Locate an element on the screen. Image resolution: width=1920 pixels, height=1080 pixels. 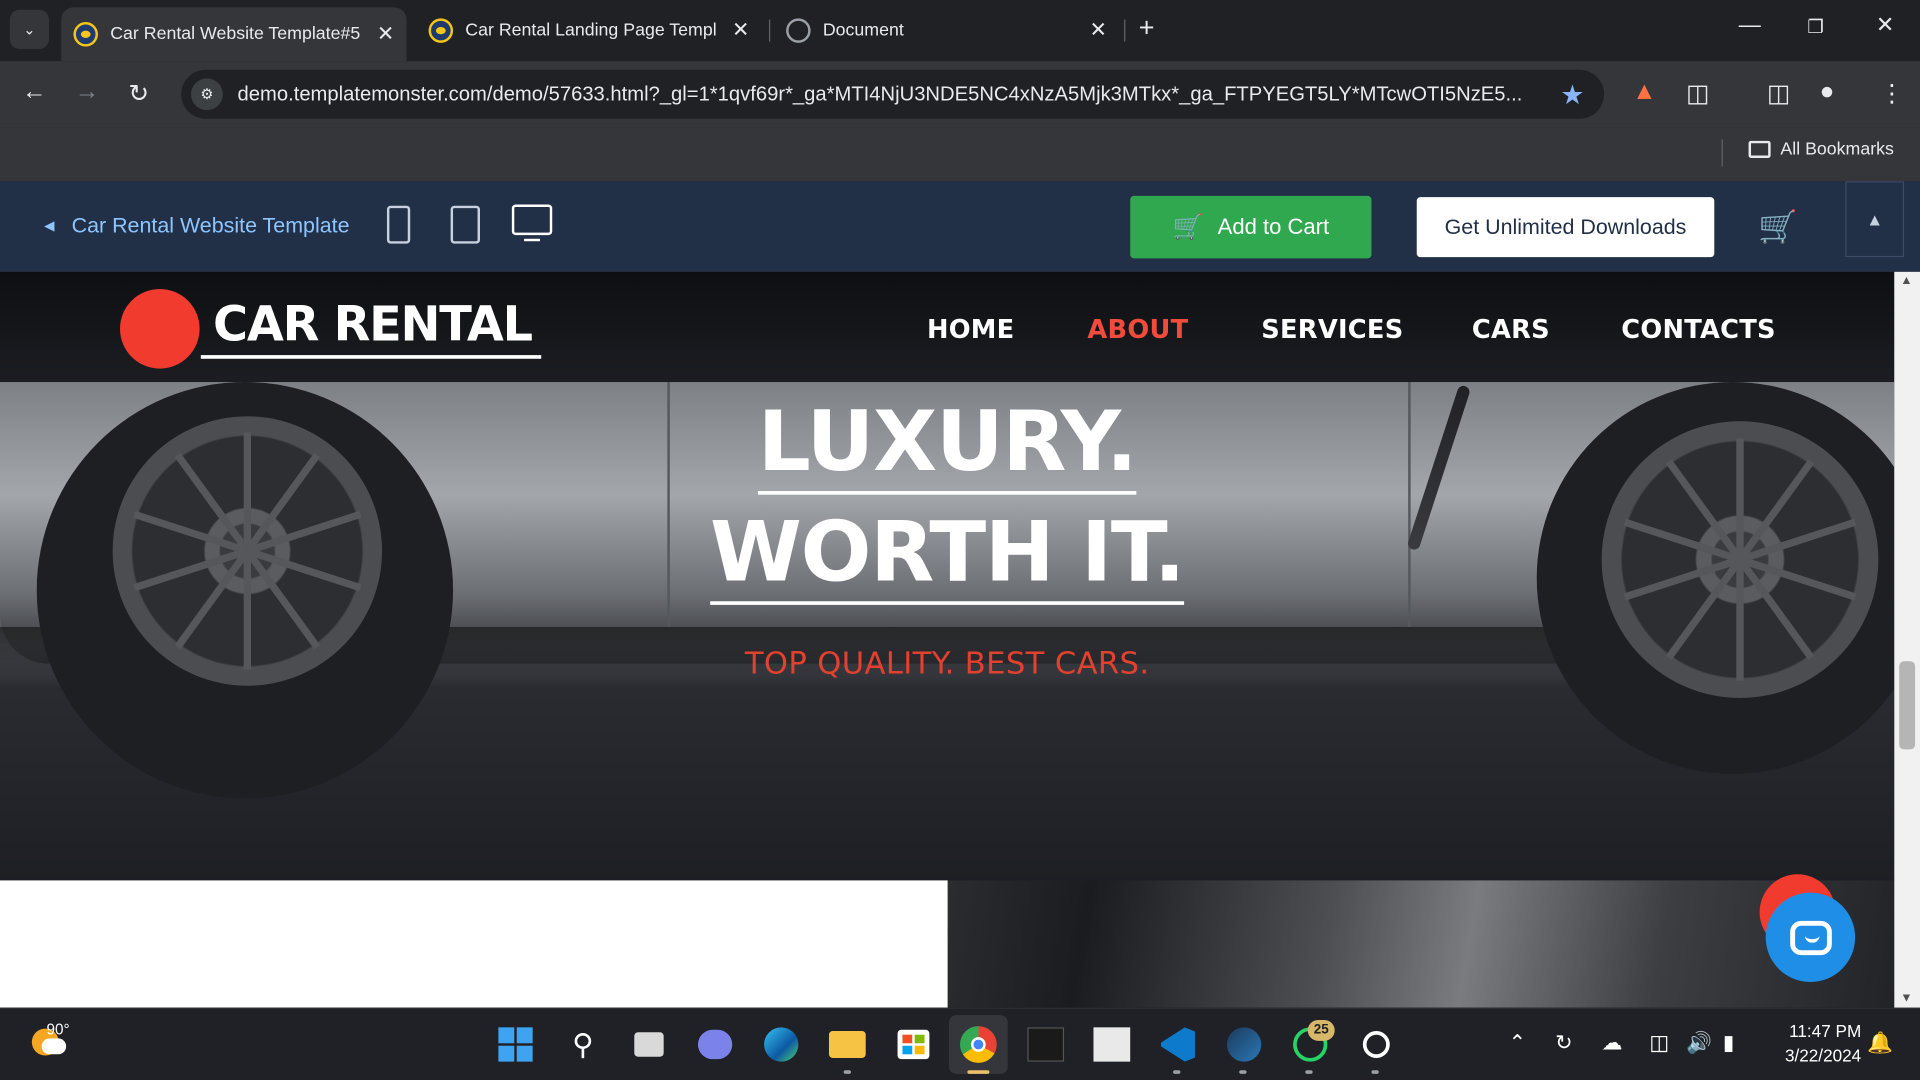
unlimited-label: Get Unlimited Downloads is located at coordinates (1565, 226).